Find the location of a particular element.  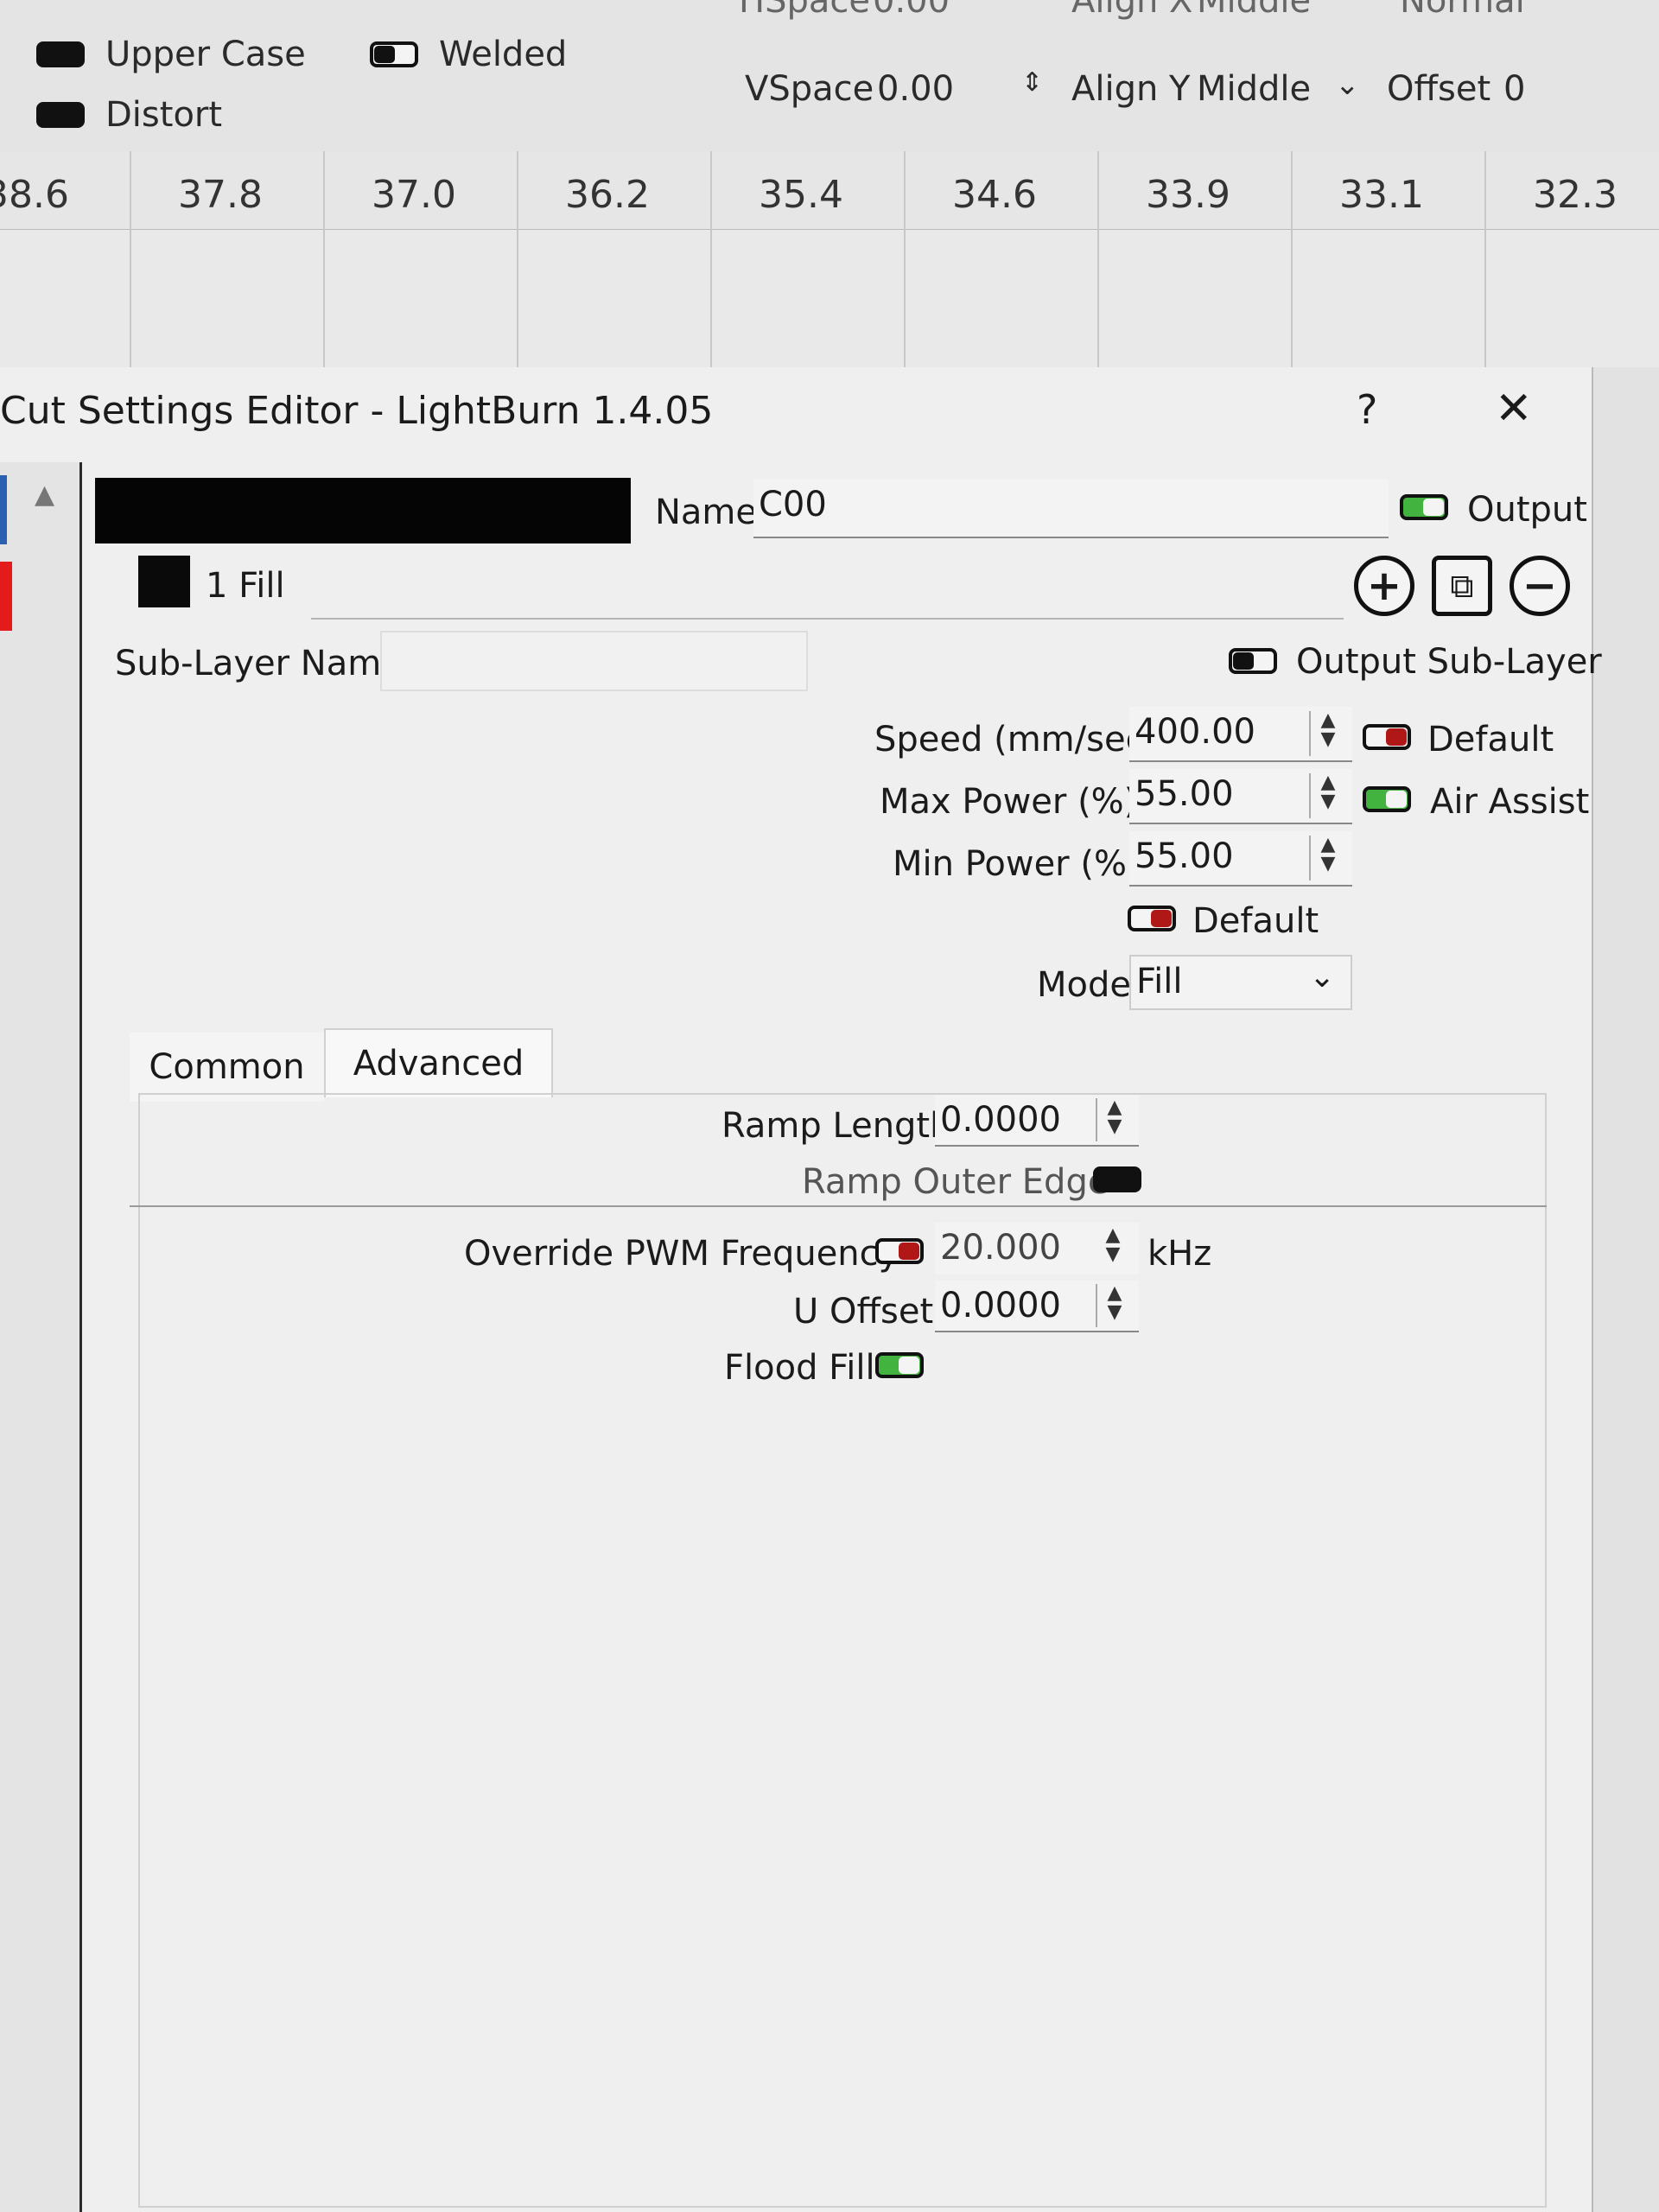

output-toggle is located at coordinates (1424, 507).